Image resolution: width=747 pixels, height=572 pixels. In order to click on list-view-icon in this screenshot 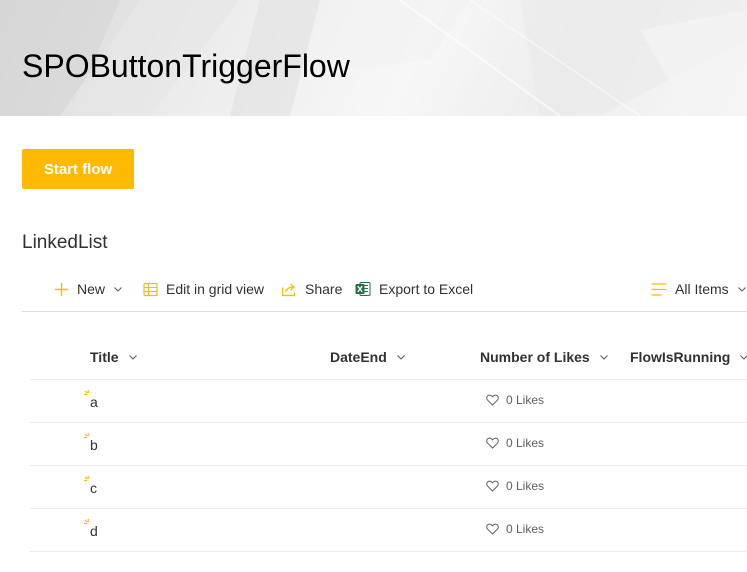, I will do `click(659, 289)`.